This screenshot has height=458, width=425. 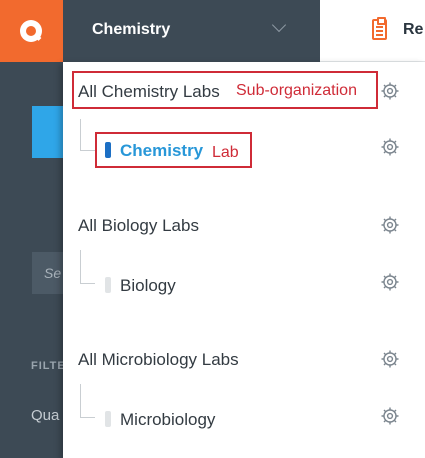 I want to click on q-logo-icon, so click(x=31, y=31).